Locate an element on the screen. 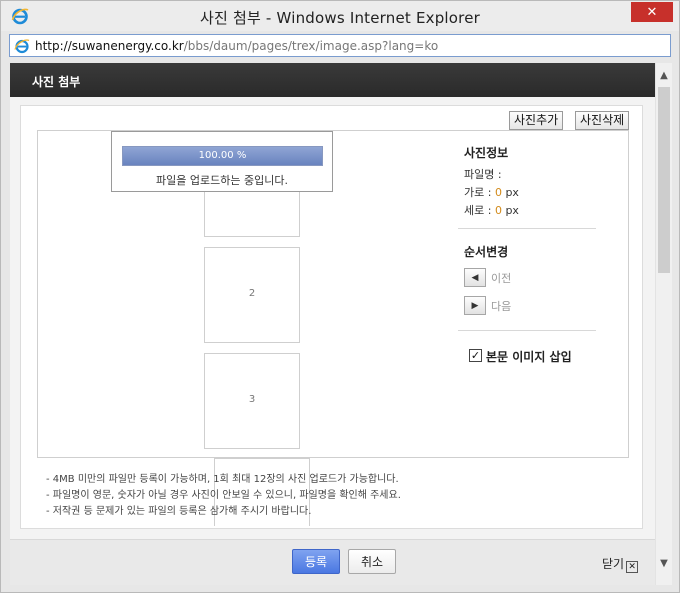 The height and width of the screenshot is (593, 680). insert-image-checkbox: ✓ is located at coordinates (475, 355).